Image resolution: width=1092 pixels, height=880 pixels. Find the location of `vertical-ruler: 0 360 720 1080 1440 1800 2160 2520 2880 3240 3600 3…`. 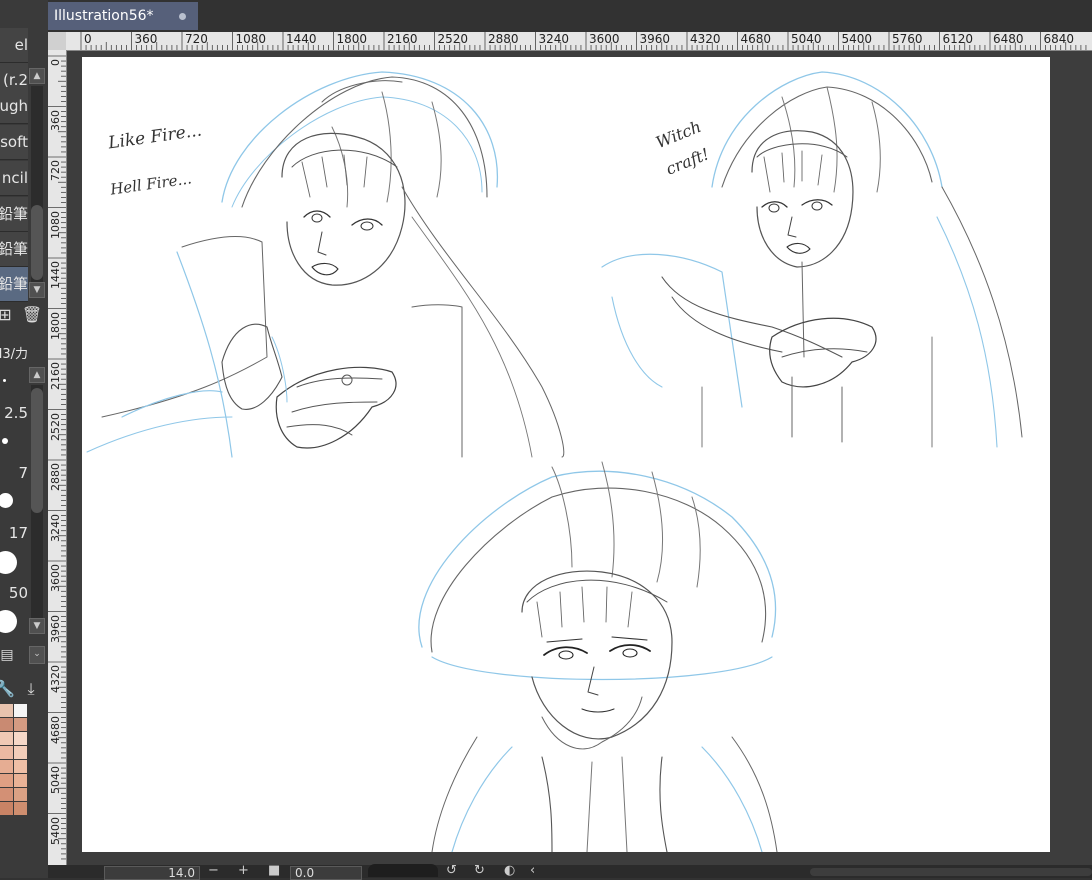

vertical-ruler: 0 360 720 1080 1440 1800 2160 2520 2880 3240 3600 3… is located at coordinates (57, 457).